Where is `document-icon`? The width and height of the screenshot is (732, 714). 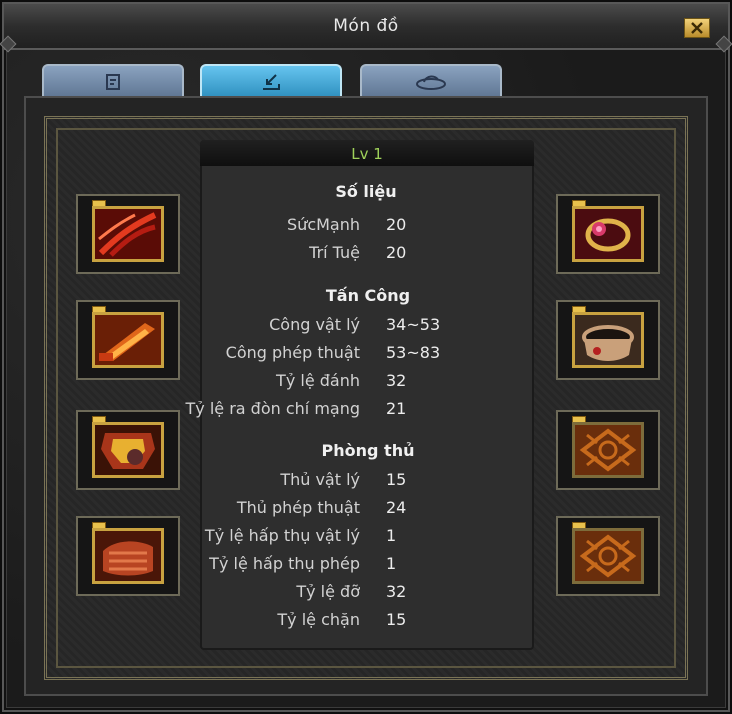 document-icon is located at coordinates (113, 82).